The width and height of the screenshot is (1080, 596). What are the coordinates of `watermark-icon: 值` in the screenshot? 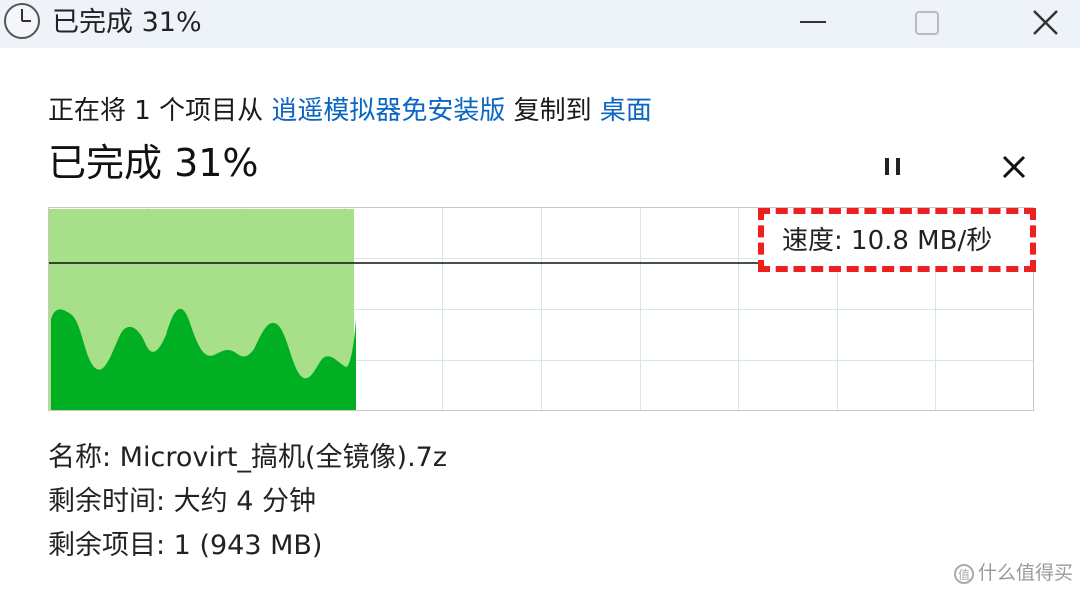 It's located at (964, 574).